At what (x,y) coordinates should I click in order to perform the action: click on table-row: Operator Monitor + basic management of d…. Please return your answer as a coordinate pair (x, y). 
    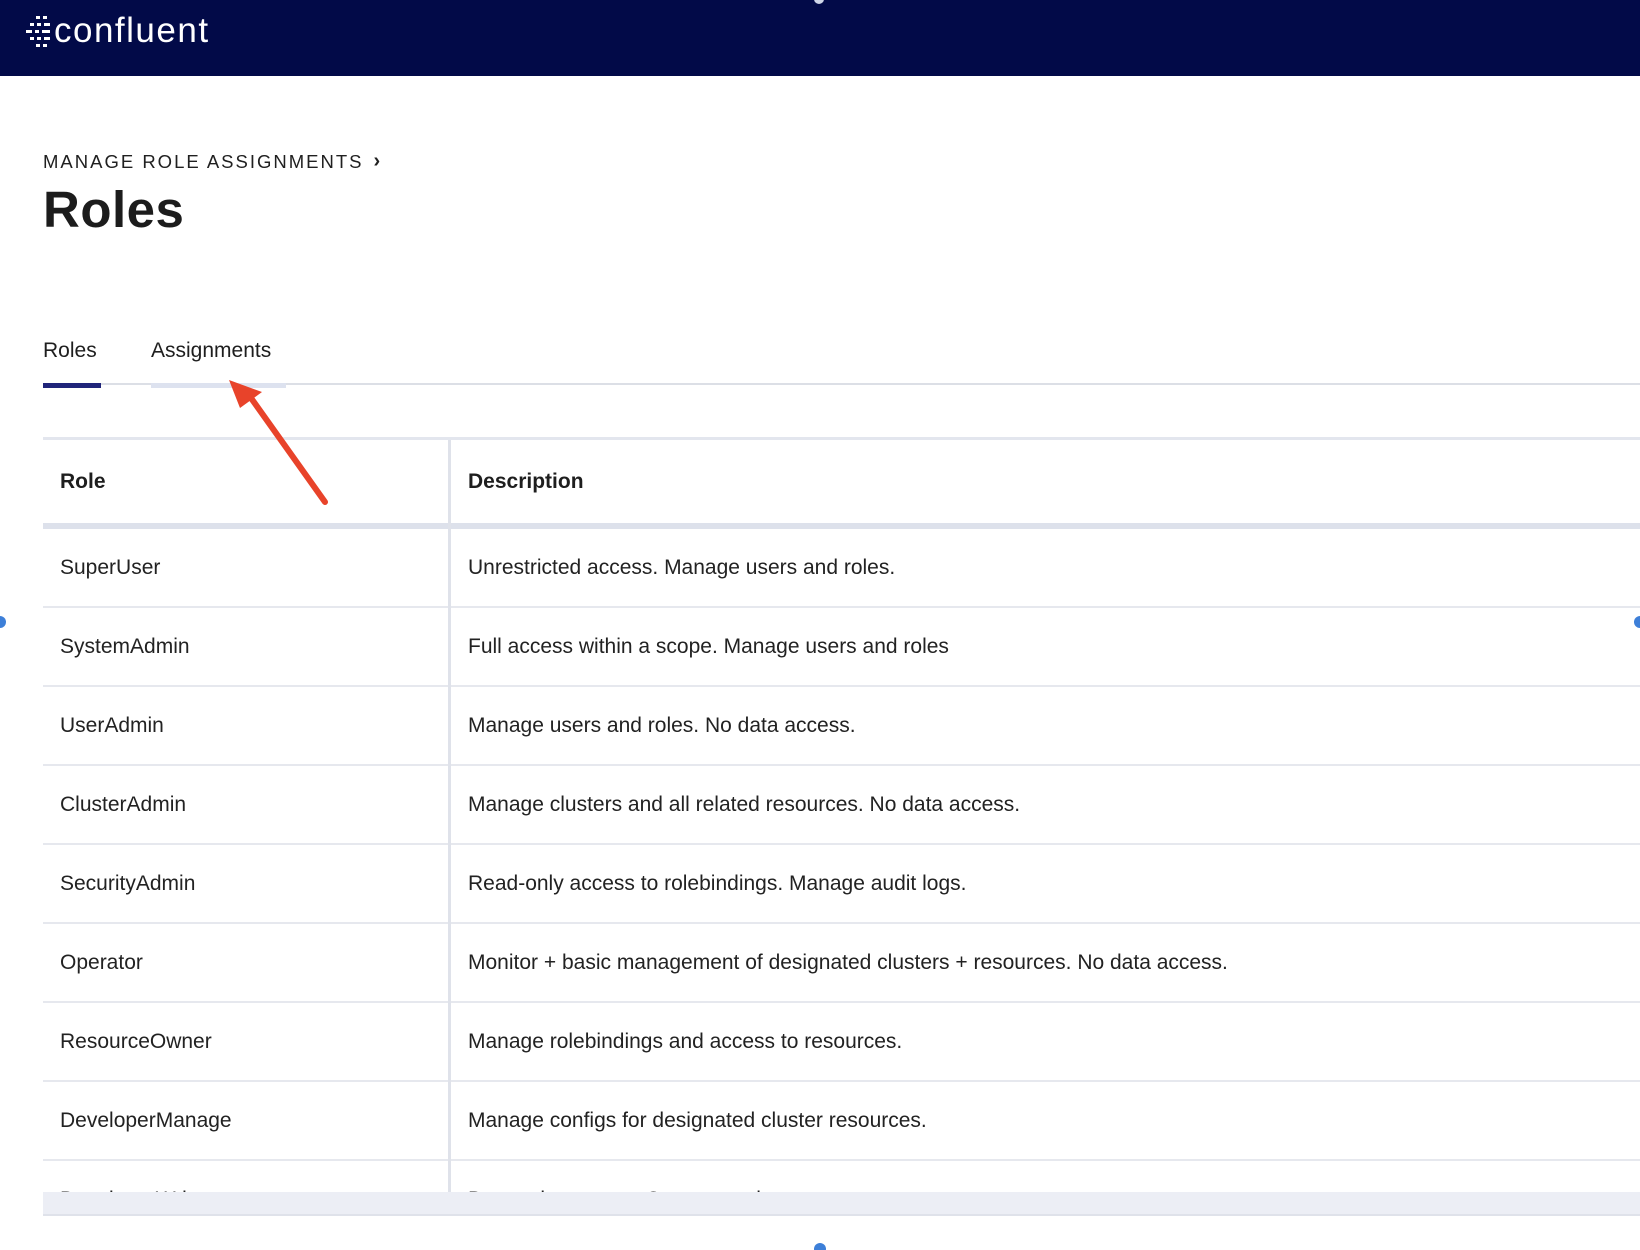
    Looking at the image, I should click on (841, 963).